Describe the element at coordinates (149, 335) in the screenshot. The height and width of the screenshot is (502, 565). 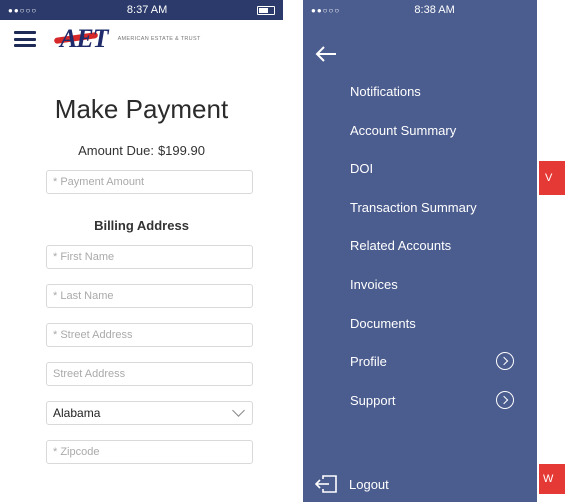
I see `street-address-input: * Street Address` at that location.